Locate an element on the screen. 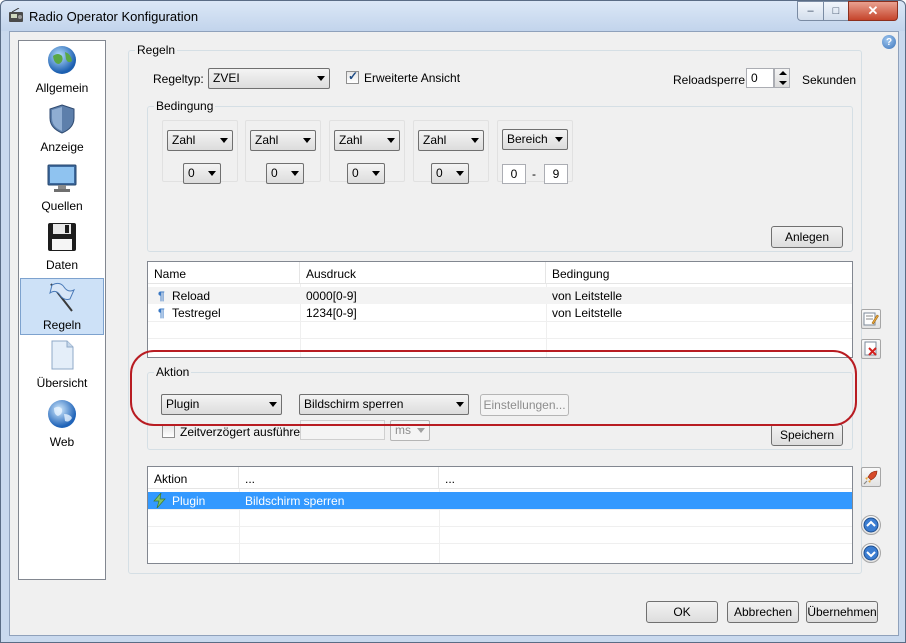  regeltyp-value: ZVEI is located at coordinates (226, 78).